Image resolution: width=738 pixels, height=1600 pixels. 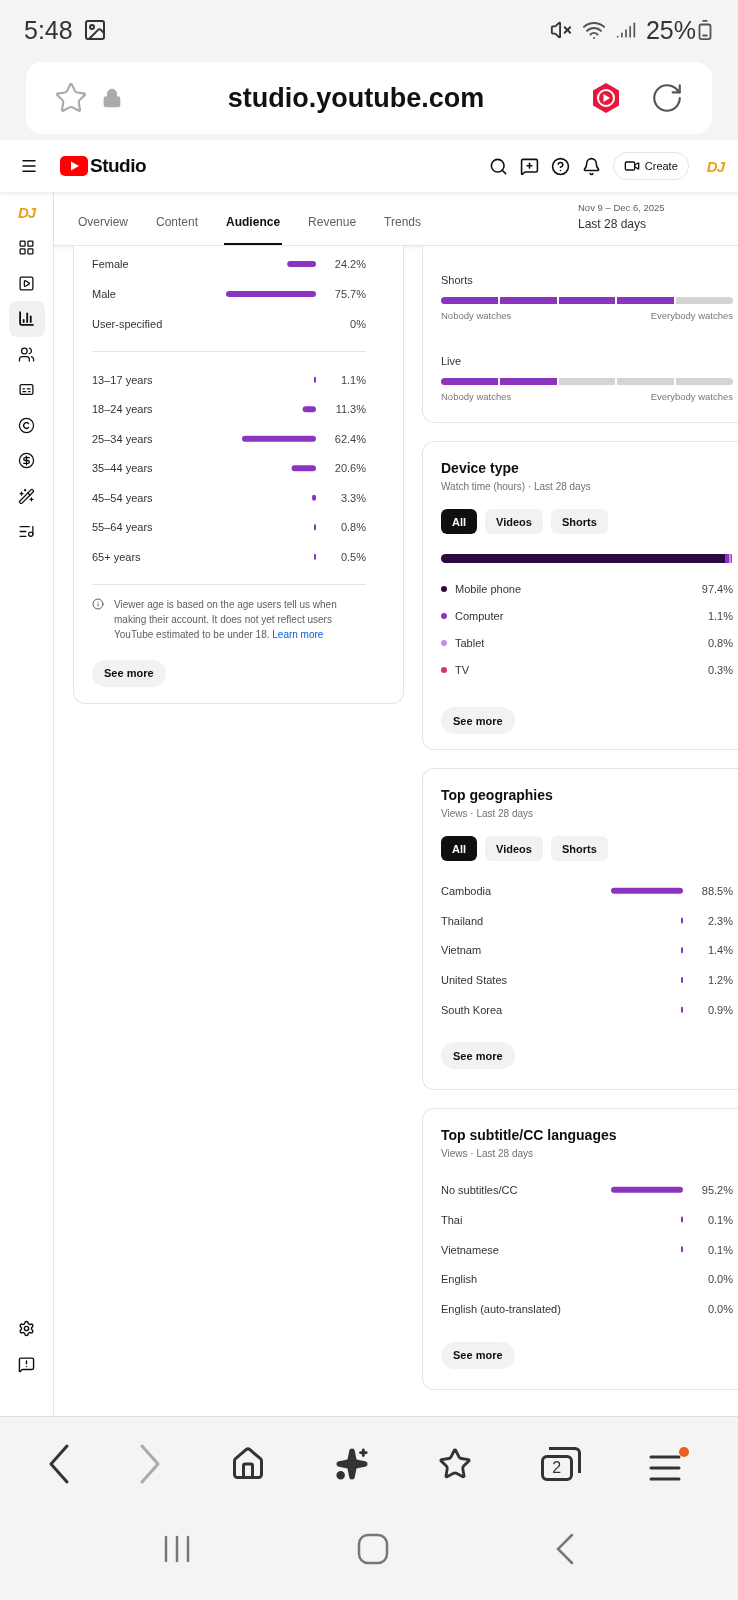 I want to click on magic-wand-icon, so click(x=26, y=496).